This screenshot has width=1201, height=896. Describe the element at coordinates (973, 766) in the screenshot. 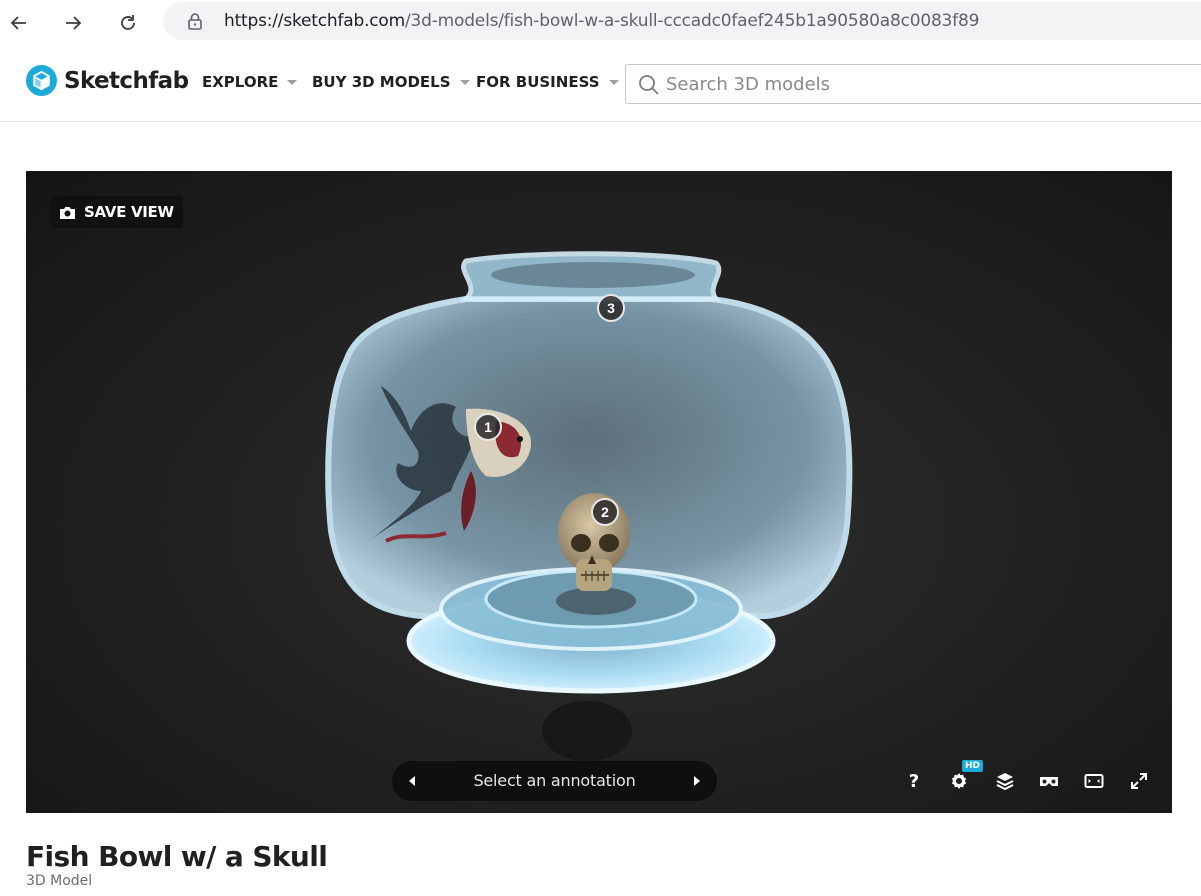

I see `hd-badge: HD` at that location.